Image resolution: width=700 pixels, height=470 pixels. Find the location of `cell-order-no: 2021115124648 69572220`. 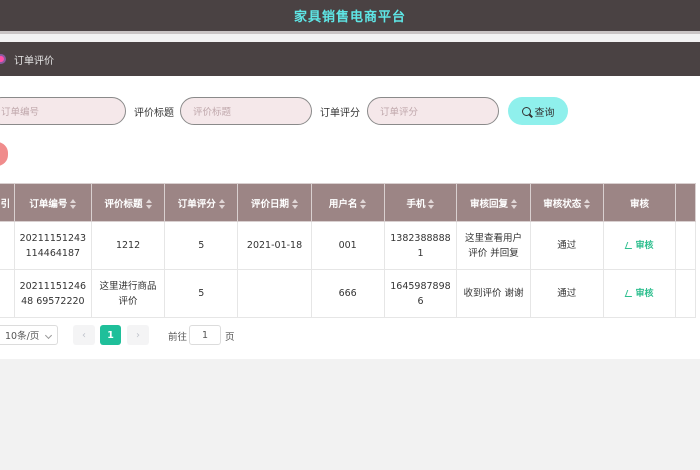

cell-order-no: 2021115124648 69572220 is located at coordinates (52, 293).